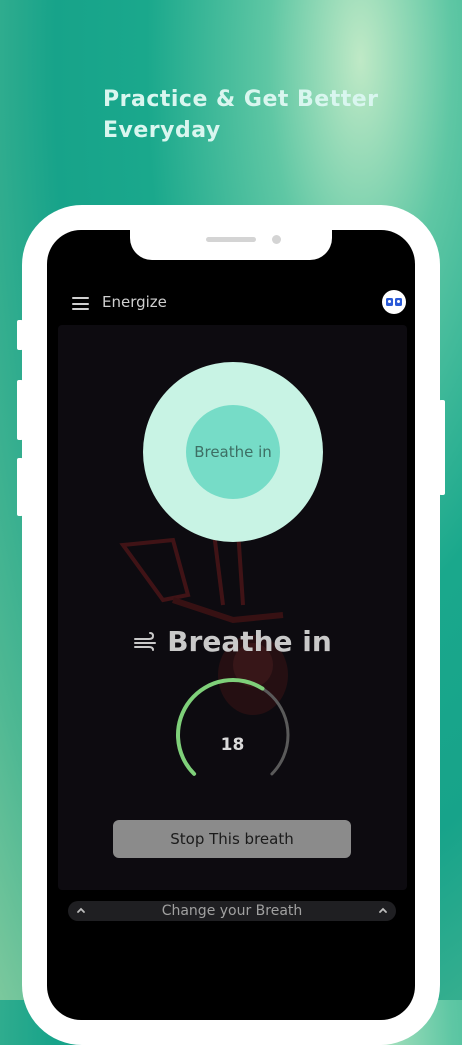 Image resolution: width=462 pixels, height=1045 pixels. What do you see at coordinates (231, 304) in the screenshot?
I see `app-bar: Energize` at bounding box center [231, 304].